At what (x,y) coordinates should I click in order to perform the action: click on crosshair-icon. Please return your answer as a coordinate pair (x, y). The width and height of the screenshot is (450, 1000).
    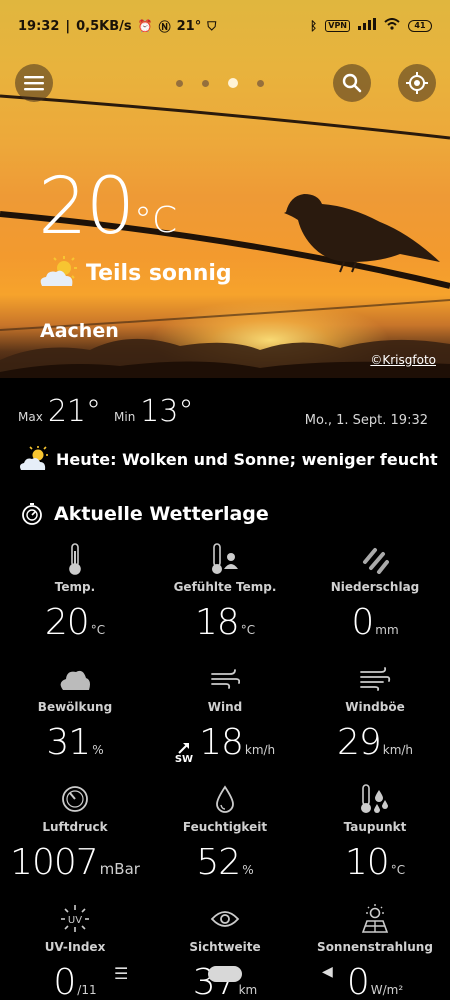
    Looking at the image, I should click on (417, 83).